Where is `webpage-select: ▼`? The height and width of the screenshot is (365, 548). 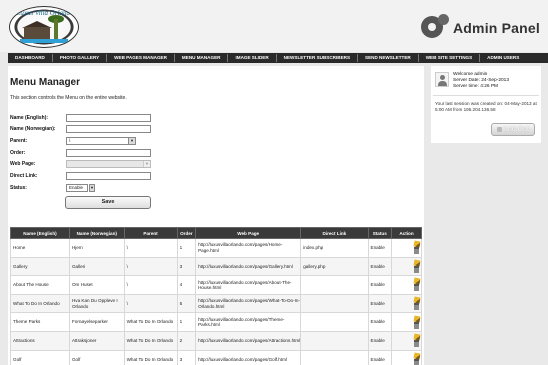
webpage-select: ▼ is located at coordinates (108, 163).